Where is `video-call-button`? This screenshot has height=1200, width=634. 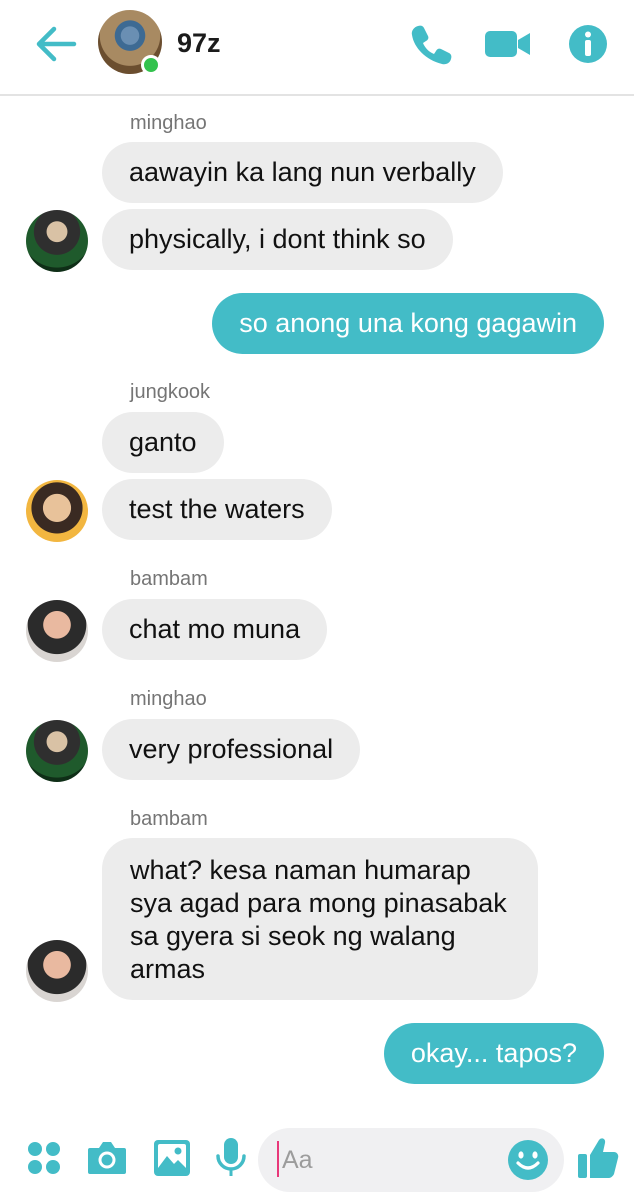 video-call-button is located at coordinates (508, 44).